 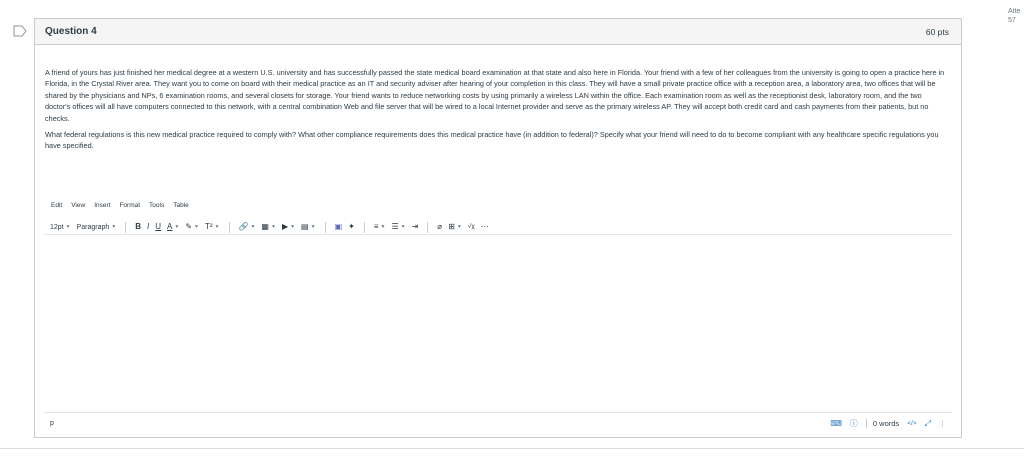 What do you see at coordinates (942, 424) in the screenshot?
I see `resize-handle-icon: ⋮` at bounding box center [942, 424].